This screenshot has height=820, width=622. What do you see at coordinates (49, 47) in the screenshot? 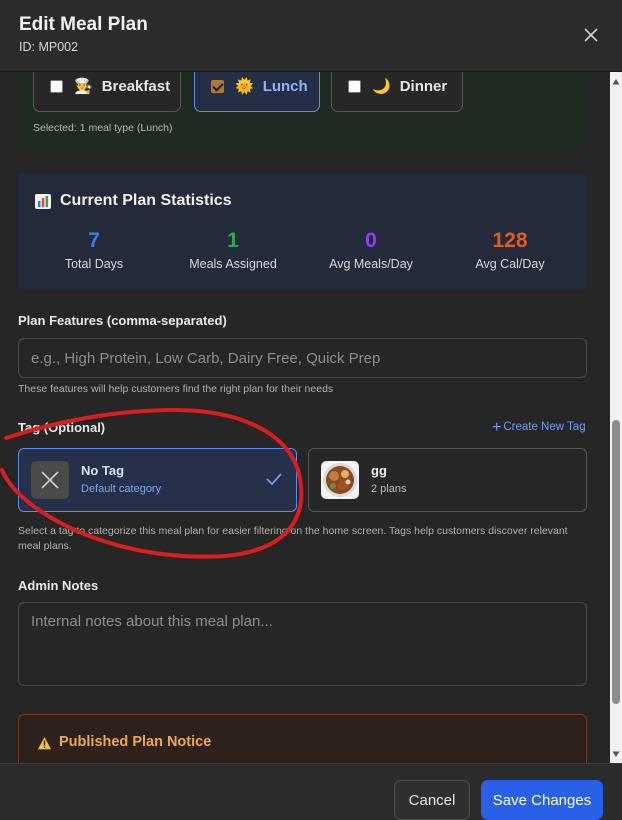
I see `plan-id: ID: MP002` at bounding box center [49, 47].